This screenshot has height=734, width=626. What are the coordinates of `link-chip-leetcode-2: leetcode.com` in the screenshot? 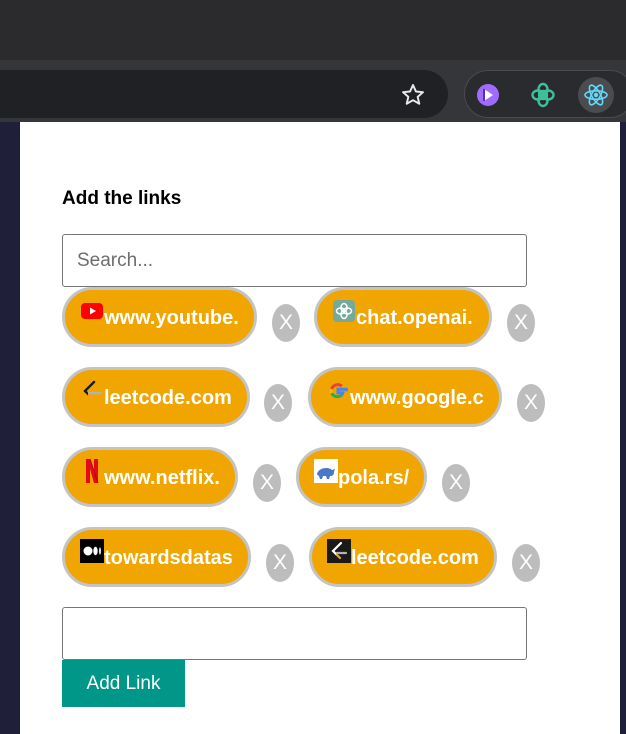 It's located at (403, 557).